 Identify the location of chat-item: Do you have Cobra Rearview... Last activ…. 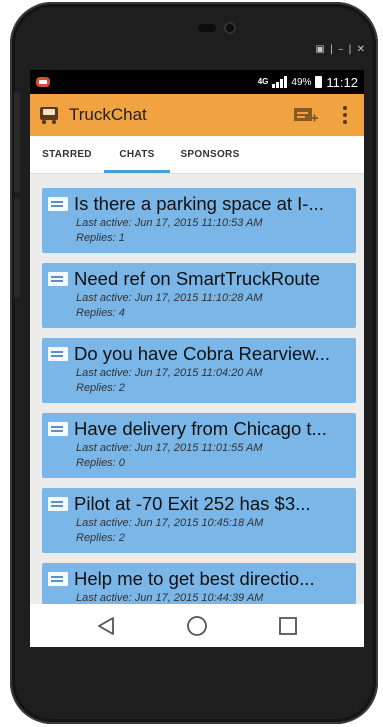
(199, 370).